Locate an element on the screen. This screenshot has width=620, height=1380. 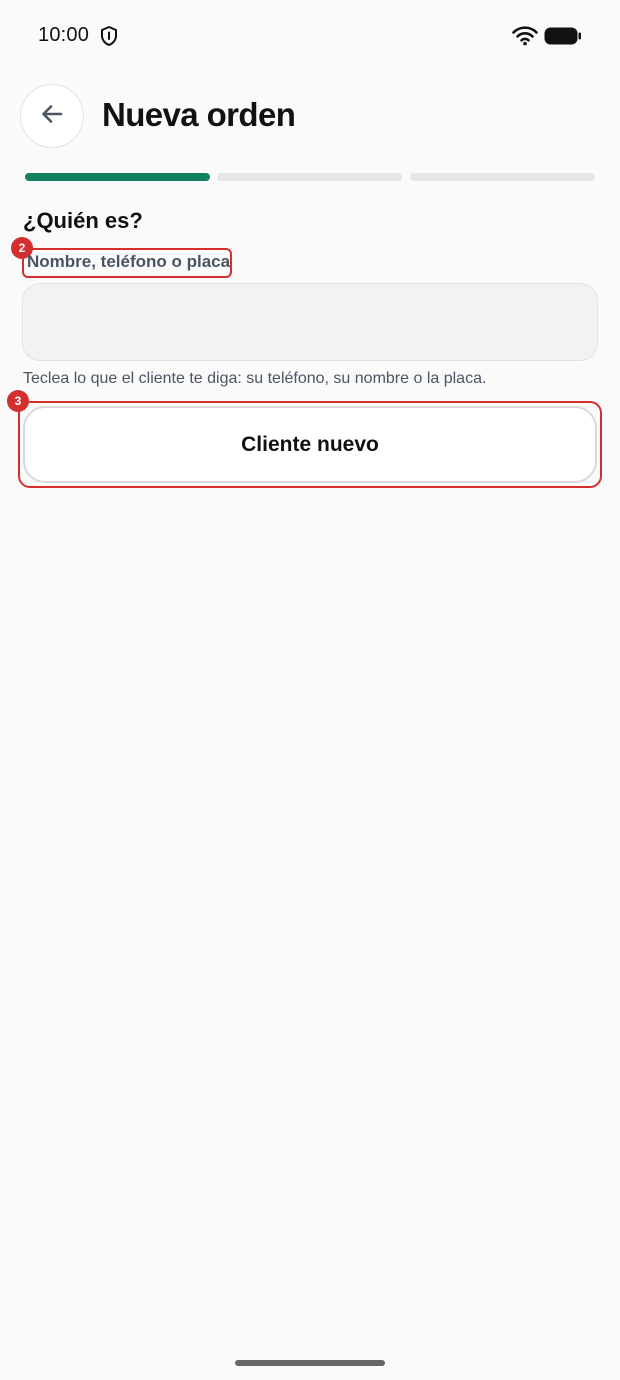
status-bar: 10:00 is located at coordinates (310, 36).